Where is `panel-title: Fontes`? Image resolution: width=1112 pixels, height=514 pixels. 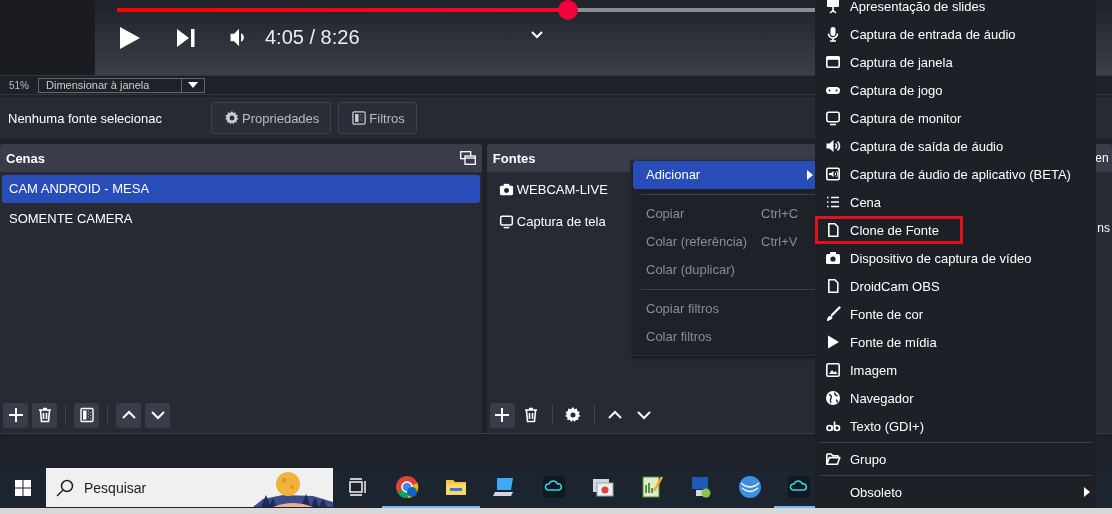 panel-title: Fontes is located at coordinates (514, 158).